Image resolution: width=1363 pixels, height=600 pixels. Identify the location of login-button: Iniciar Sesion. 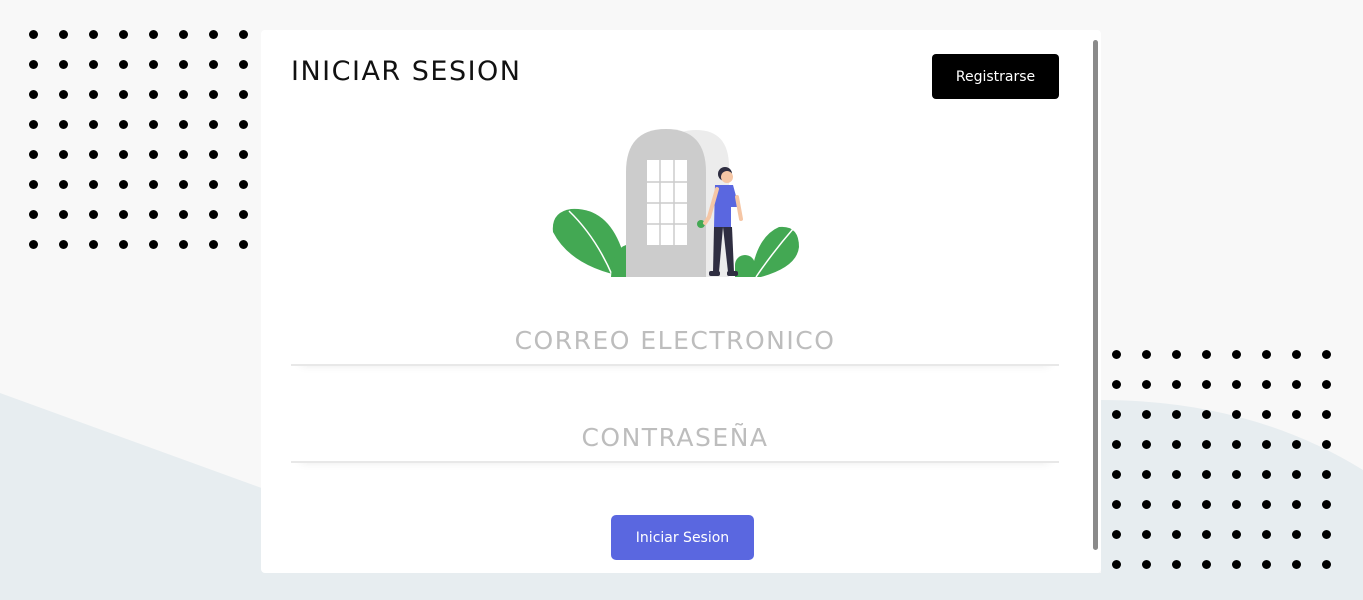
(682, 537).